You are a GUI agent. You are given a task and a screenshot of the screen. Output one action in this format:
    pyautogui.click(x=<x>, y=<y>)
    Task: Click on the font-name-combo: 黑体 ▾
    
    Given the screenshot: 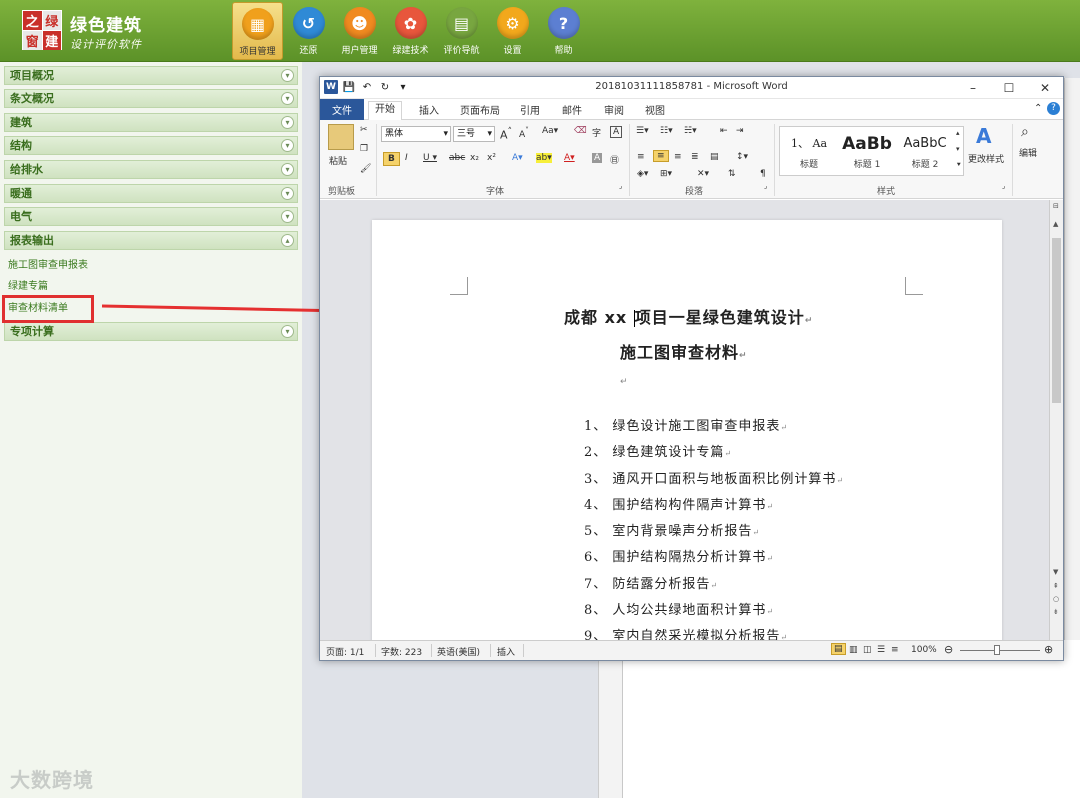 What is the action you would take?
    pyautogui.click(x=416, y=134)
    